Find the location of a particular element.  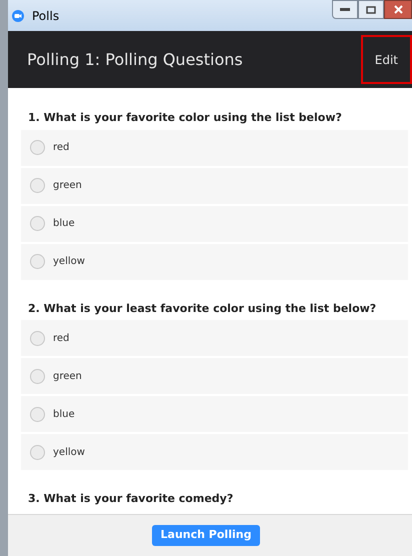

question-text: 3. What is your favorite comedy? is located at coordinates (130, 499).